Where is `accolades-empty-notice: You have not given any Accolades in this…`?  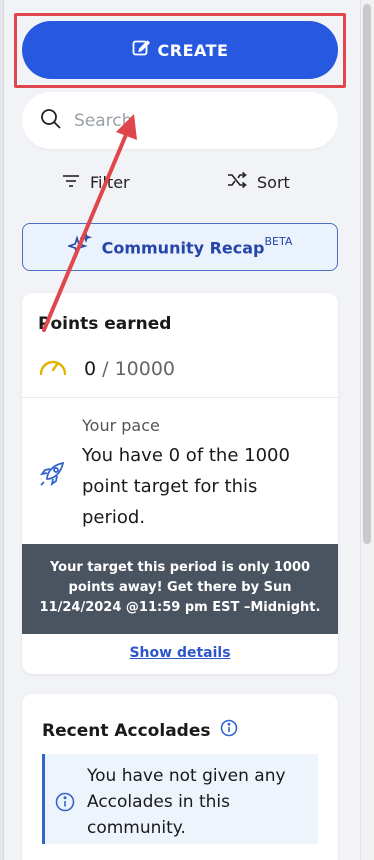
accolades-empty-notice: You have not given any Accolades in this… is located at coordinates (180, 799).